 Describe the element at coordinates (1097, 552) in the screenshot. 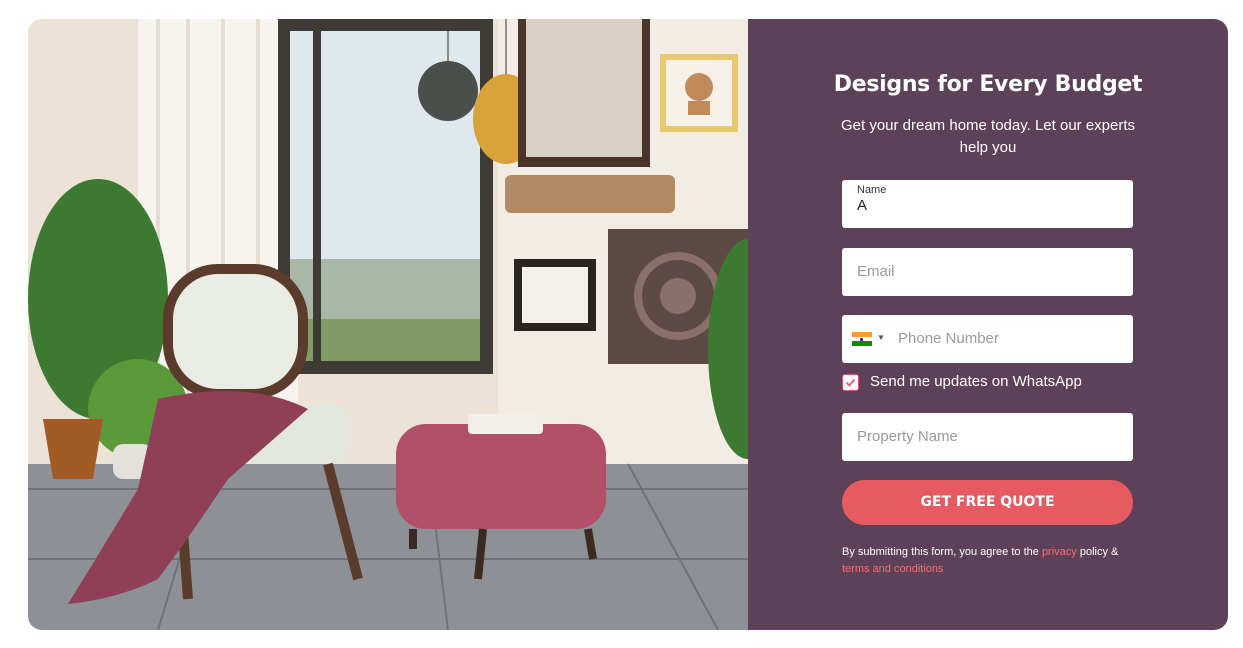

I see `legal-middle: policy &` at that location.